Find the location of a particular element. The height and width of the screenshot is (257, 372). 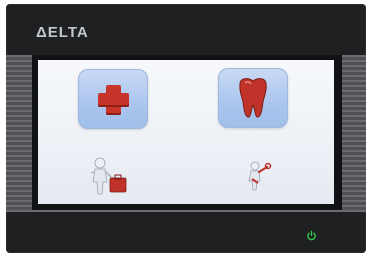

medical-cross-button is located at coordinates (113, 99).